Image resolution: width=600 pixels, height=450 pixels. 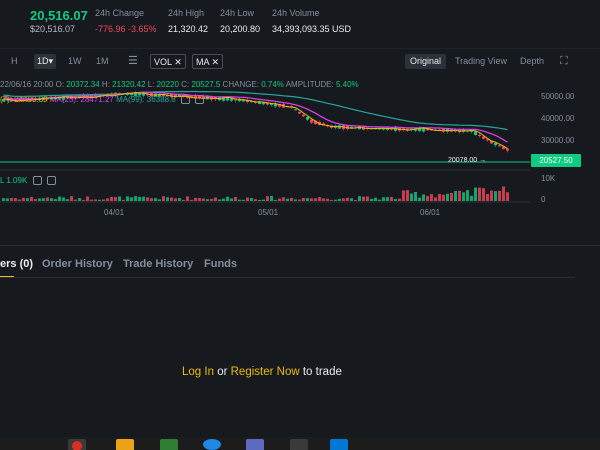 What do you see at coordinates (312, 29) in the screenshot?
I see `stat-value: 34,393,093.35 USD` at bounding box center [312, 29].